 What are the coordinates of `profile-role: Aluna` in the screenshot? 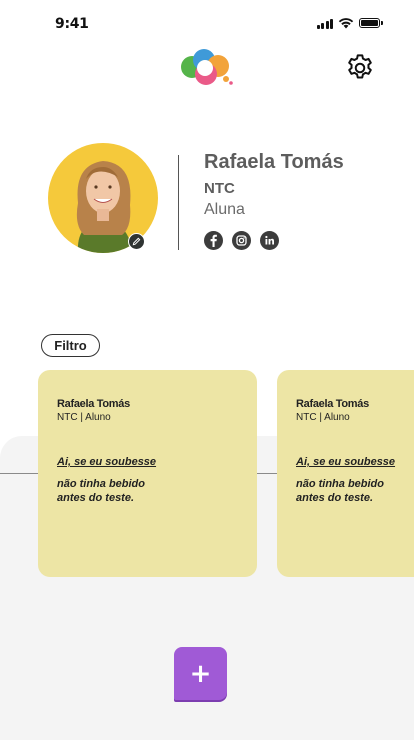 It's located at (224, 209).